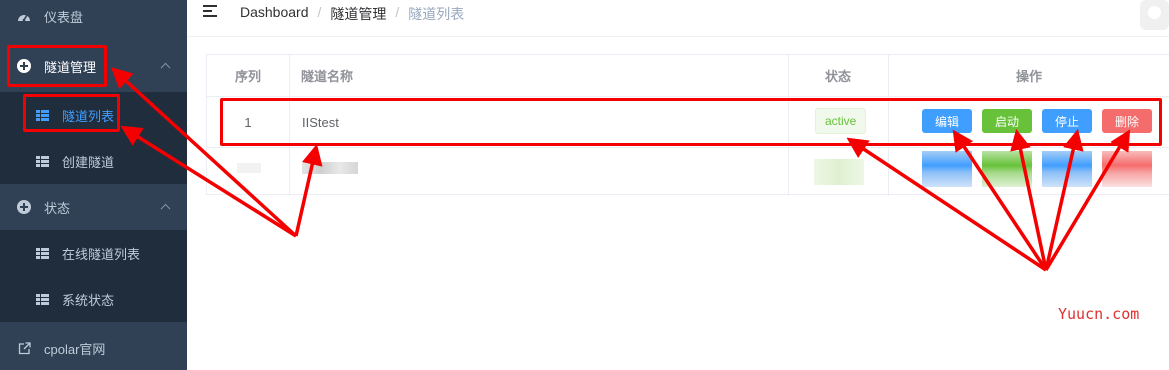 The image size is (1169, 370). I want to click on avatar, so click(1154, 15).